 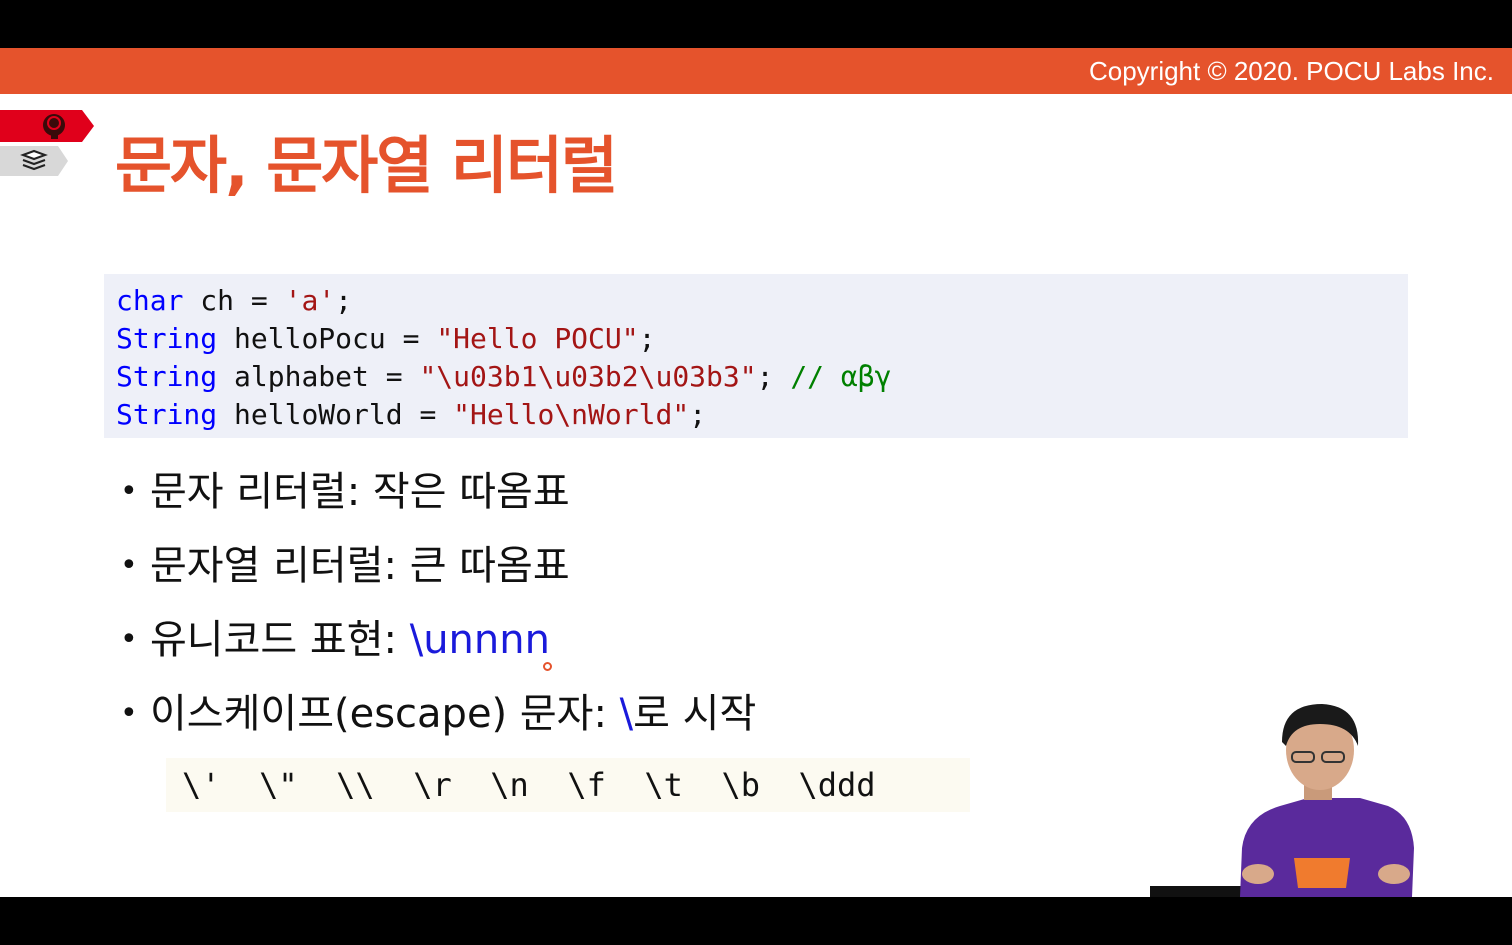 I want to click on code-line: char ch = 'a';, so click(x=762, y=301).